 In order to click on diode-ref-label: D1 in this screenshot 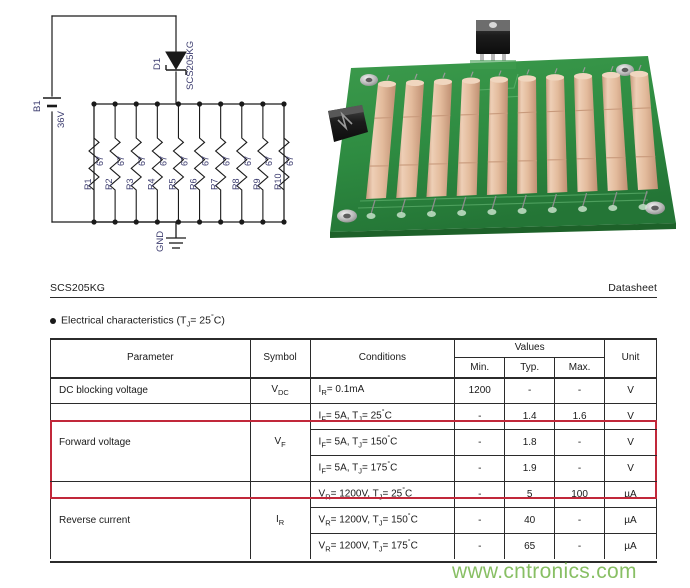, I will do `click(157, 64)`.